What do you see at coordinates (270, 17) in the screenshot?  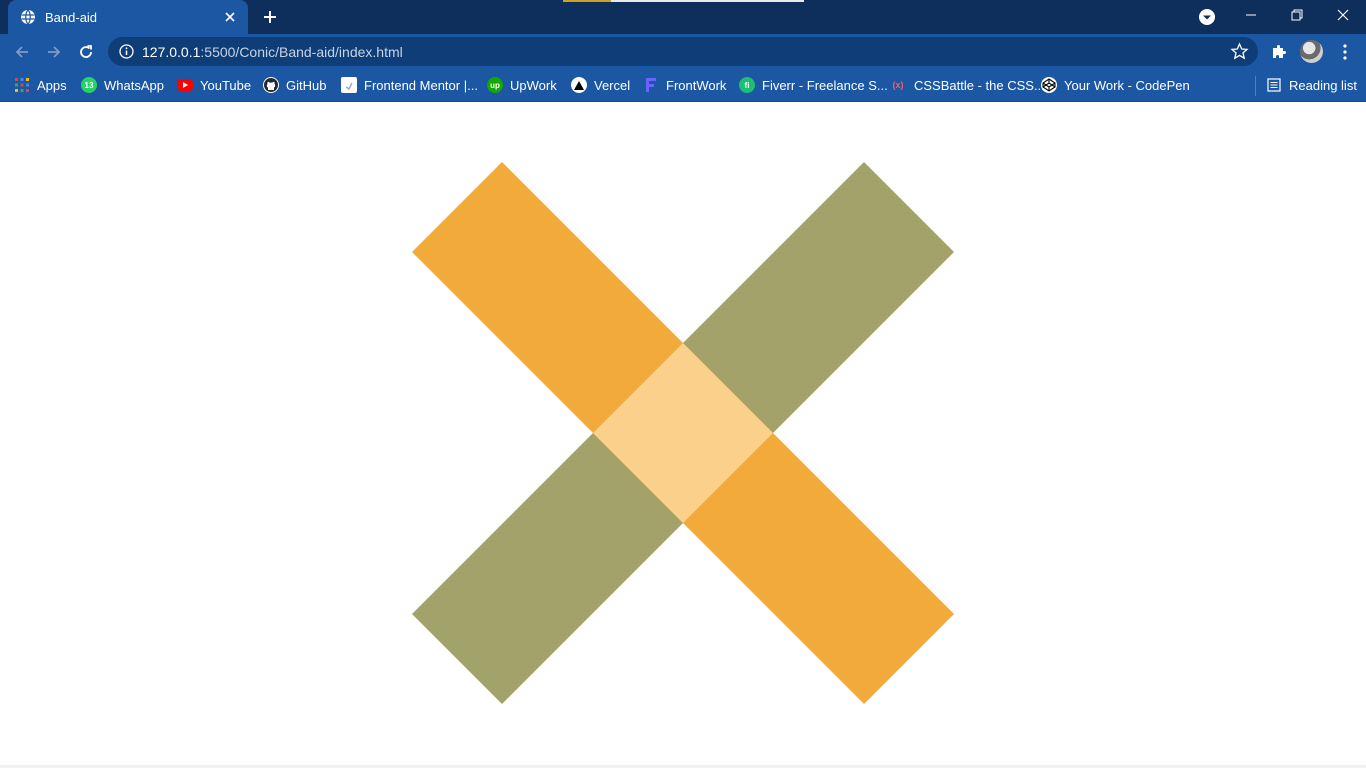 I see `new-tab-button` at bounding box center [270, 17].